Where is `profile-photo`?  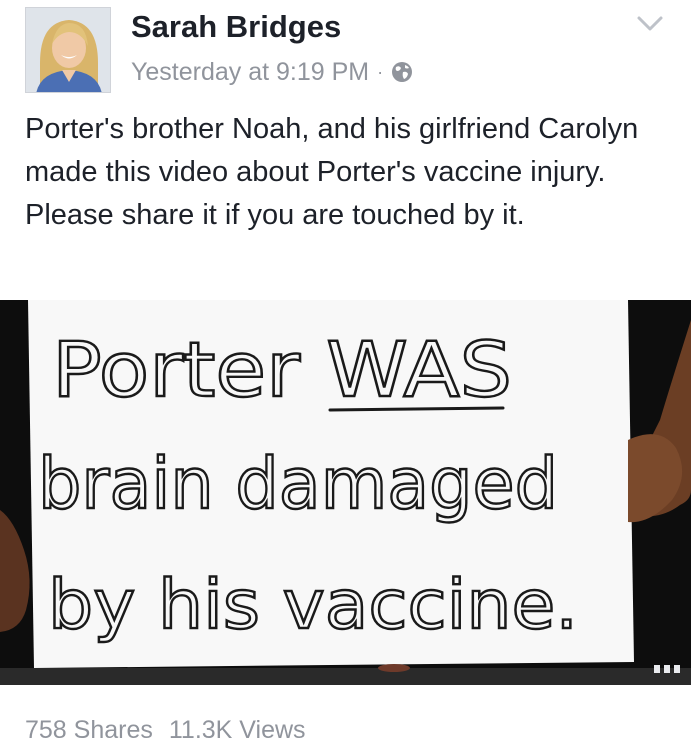 profile-photo is located at coordinates (68, 50).